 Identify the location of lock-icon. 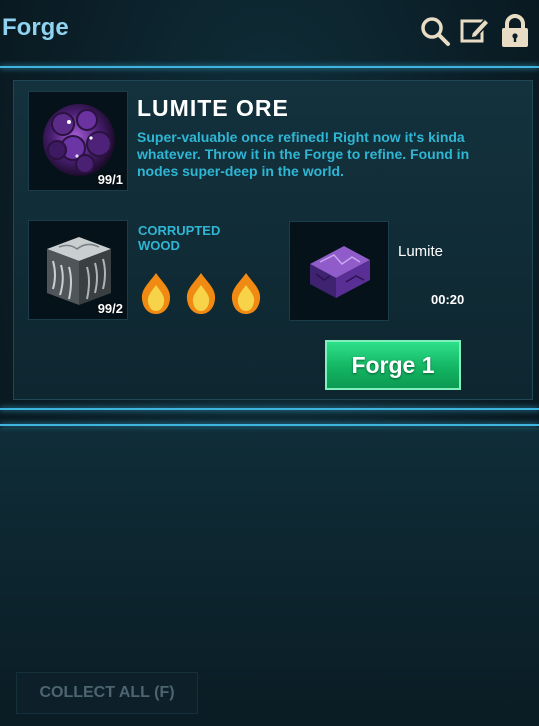
(515, 31).